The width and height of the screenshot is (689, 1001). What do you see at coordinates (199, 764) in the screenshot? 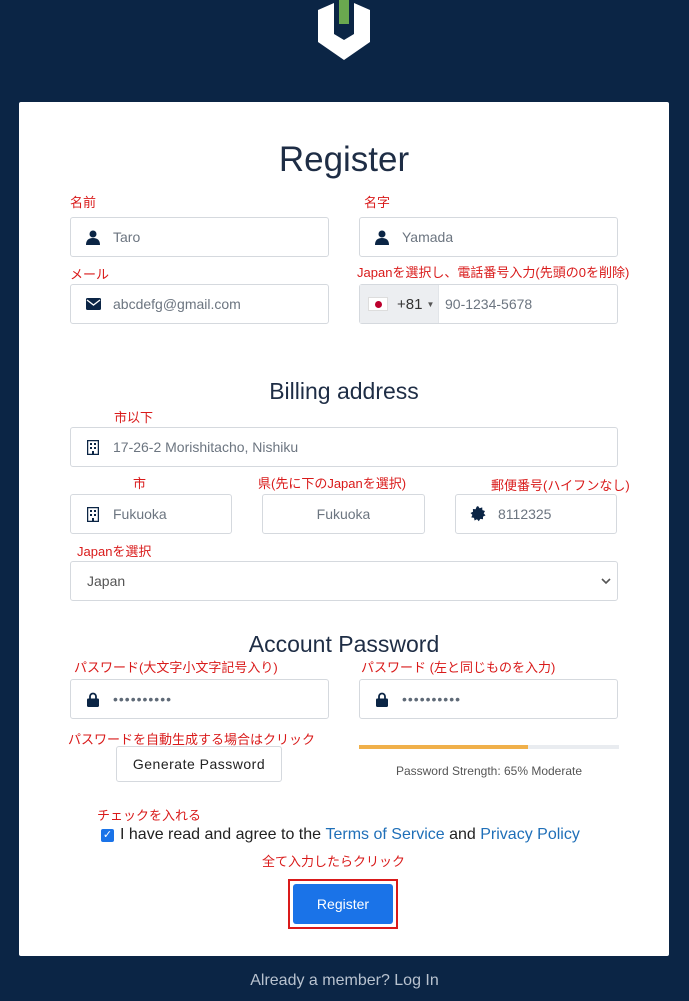
I see `generate-password-button: Generate Password` at bounding box center [199, 764].